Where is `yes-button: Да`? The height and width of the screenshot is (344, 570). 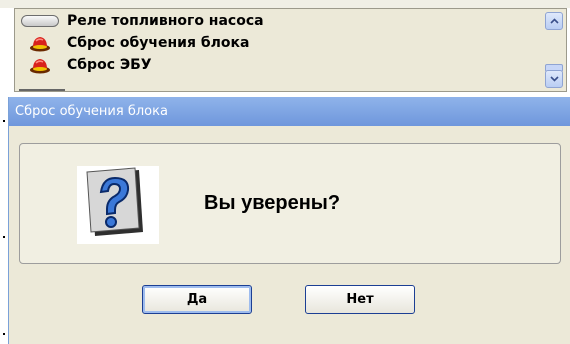
yes-button: Да is located at coordinates (197, 299).